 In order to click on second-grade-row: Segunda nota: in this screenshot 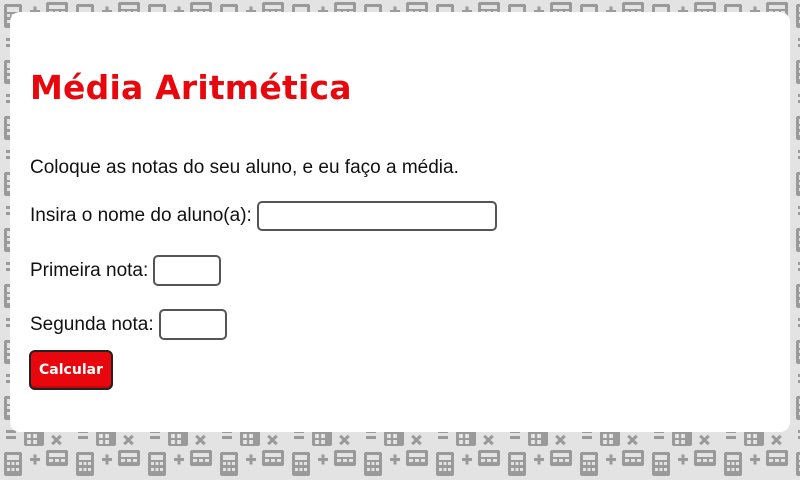, I will do `click(128, 324)`.